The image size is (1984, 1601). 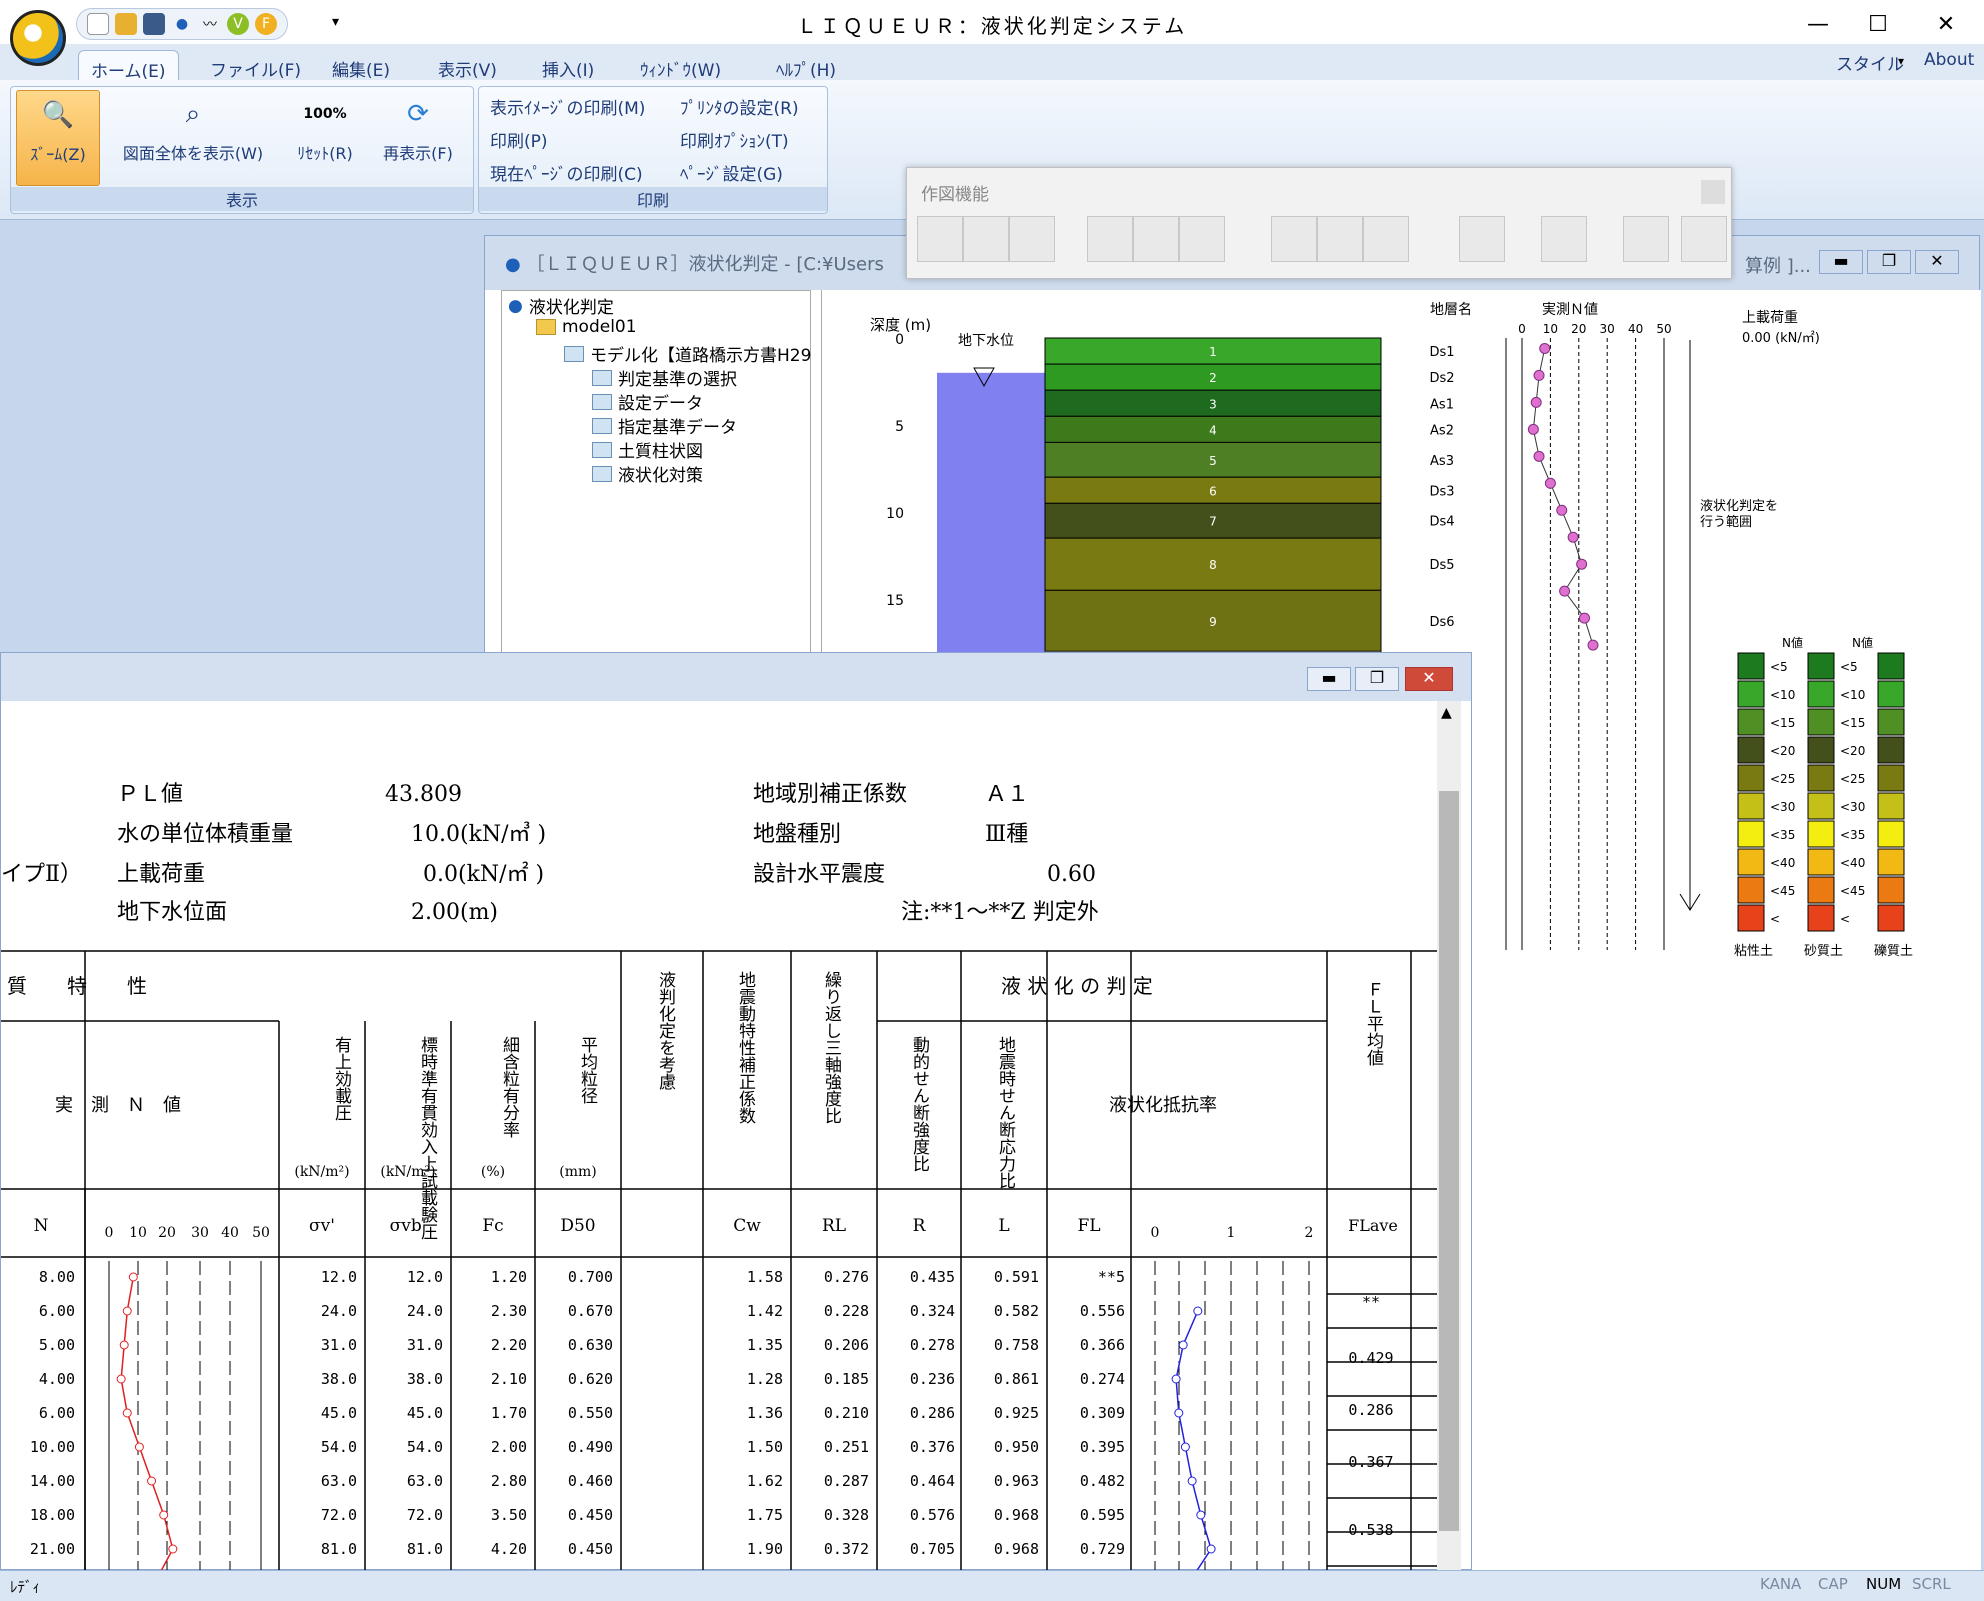 What do you see at coordinates (731, 172) in the screenshot?
I see `page-setup-button: ﾍﾟｰｼﾞ設定(G)` at bounding box center [731, 172].